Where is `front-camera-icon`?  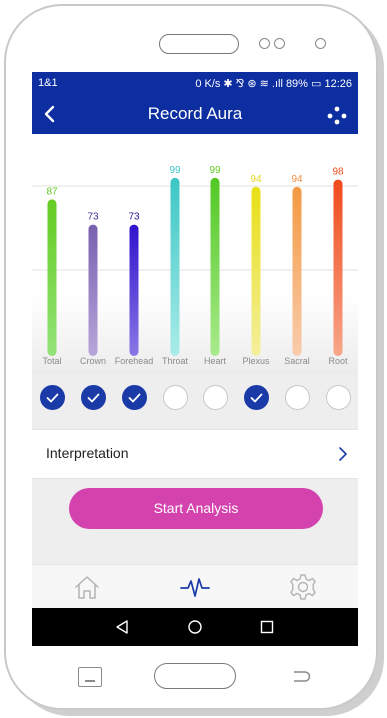 front-camera-icon is located at coordinates (320, 43).